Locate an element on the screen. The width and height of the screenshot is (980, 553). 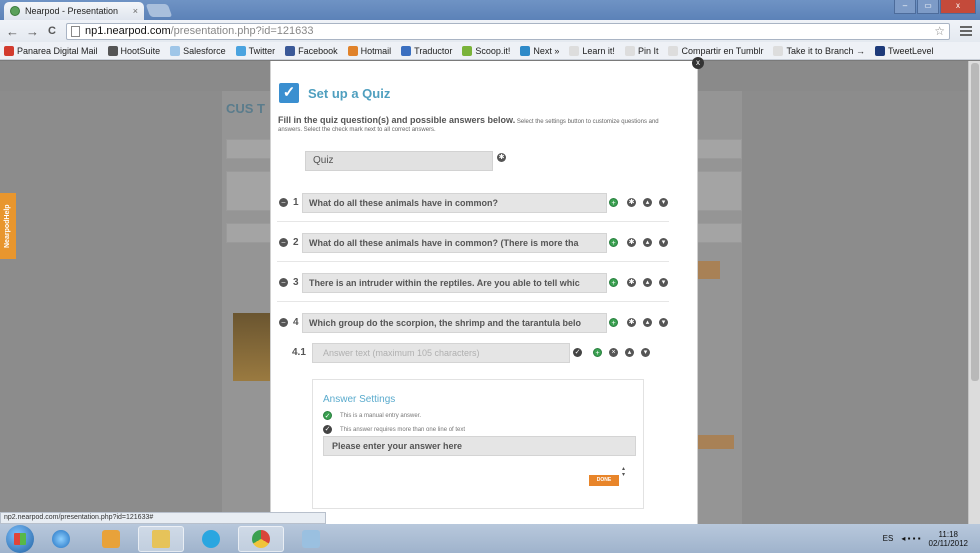
browser-tab: Nearpod - Presentation × is located at coordinates (74, 11).